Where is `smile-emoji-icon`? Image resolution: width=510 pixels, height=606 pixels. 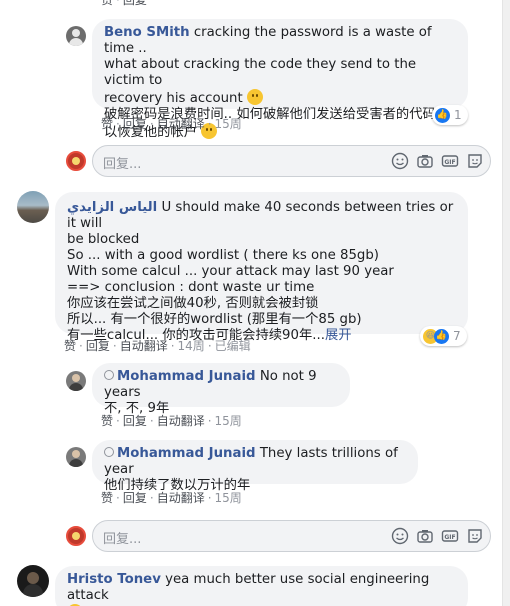
smile-emoji-icon is located at coordinates (254, 97).